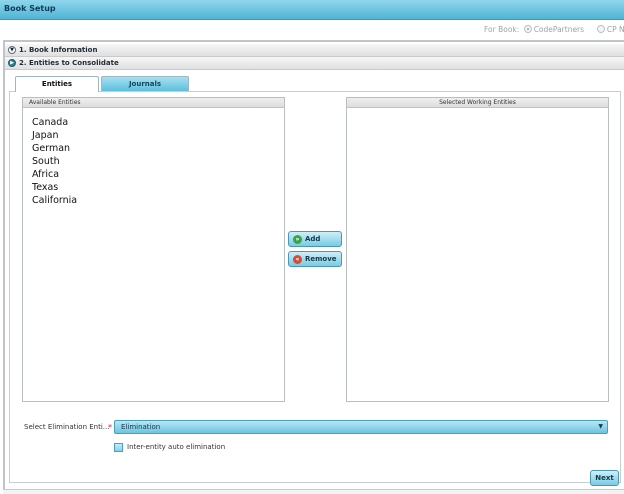  I want to click on list-item: Texas, so click(158, 187).